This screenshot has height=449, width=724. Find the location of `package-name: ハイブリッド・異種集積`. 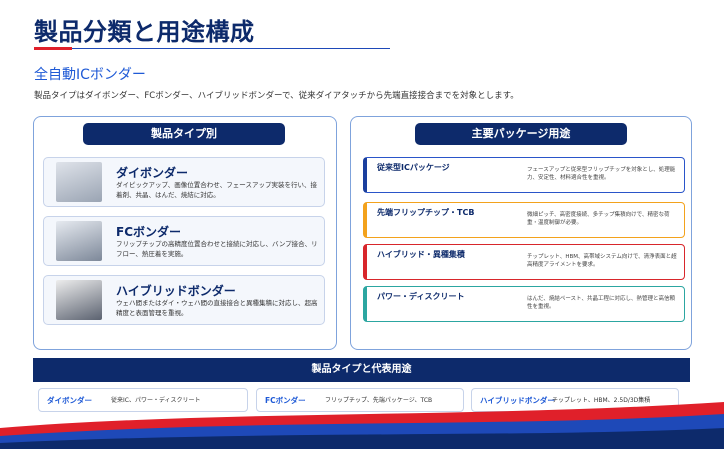

package-name: ハイブリッド・異種集積 is located at coordinates (421, 254).